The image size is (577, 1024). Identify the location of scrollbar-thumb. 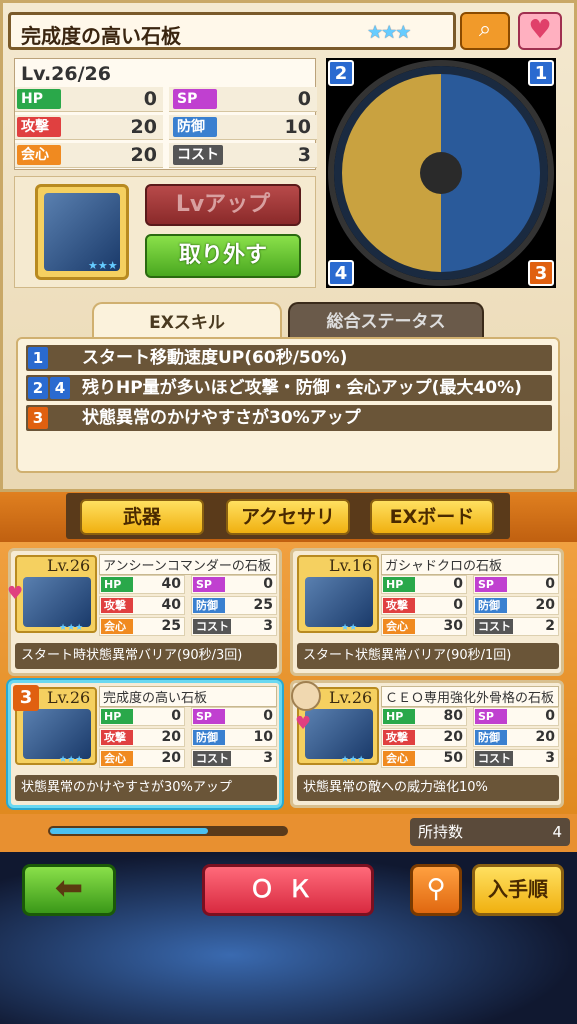
(129, 831).